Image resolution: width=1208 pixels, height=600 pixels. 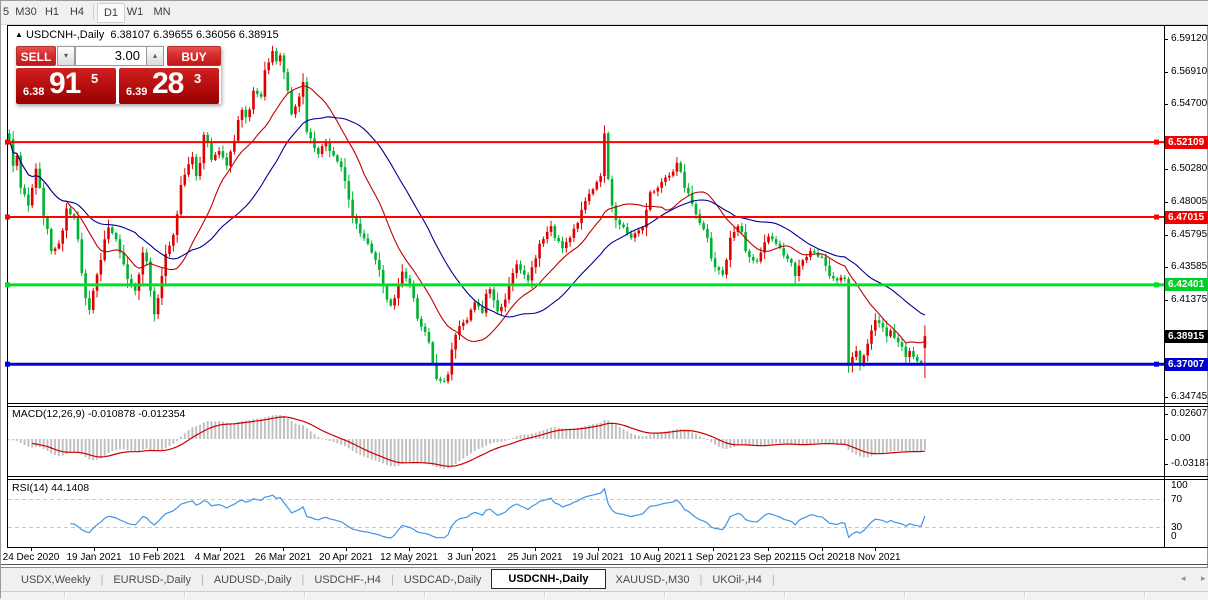 I want to click on status-bar, so click(x=604, y=595).